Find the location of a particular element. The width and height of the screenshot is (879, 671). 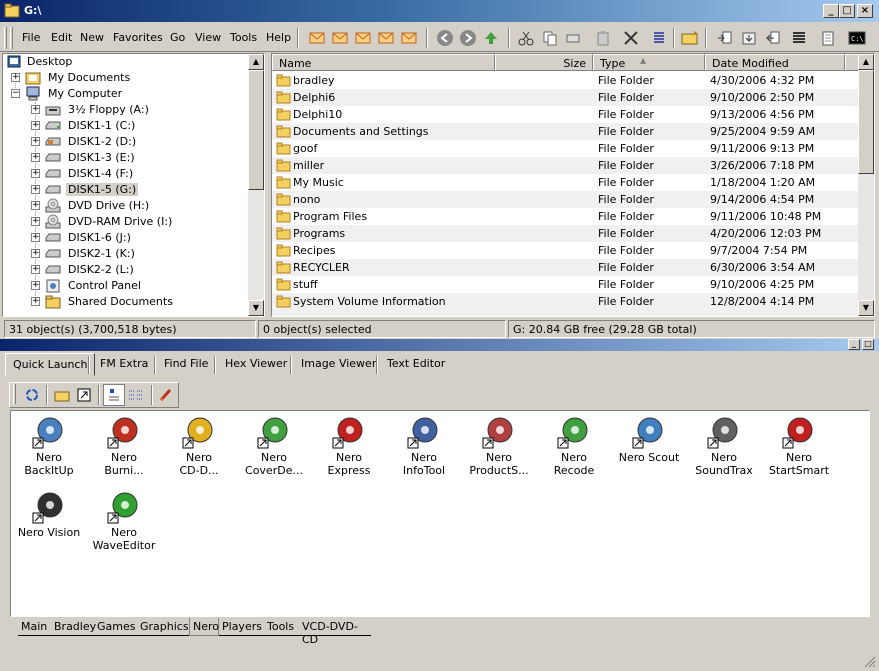

group-tab-tools: Tools is located at coordinates (281, 627).